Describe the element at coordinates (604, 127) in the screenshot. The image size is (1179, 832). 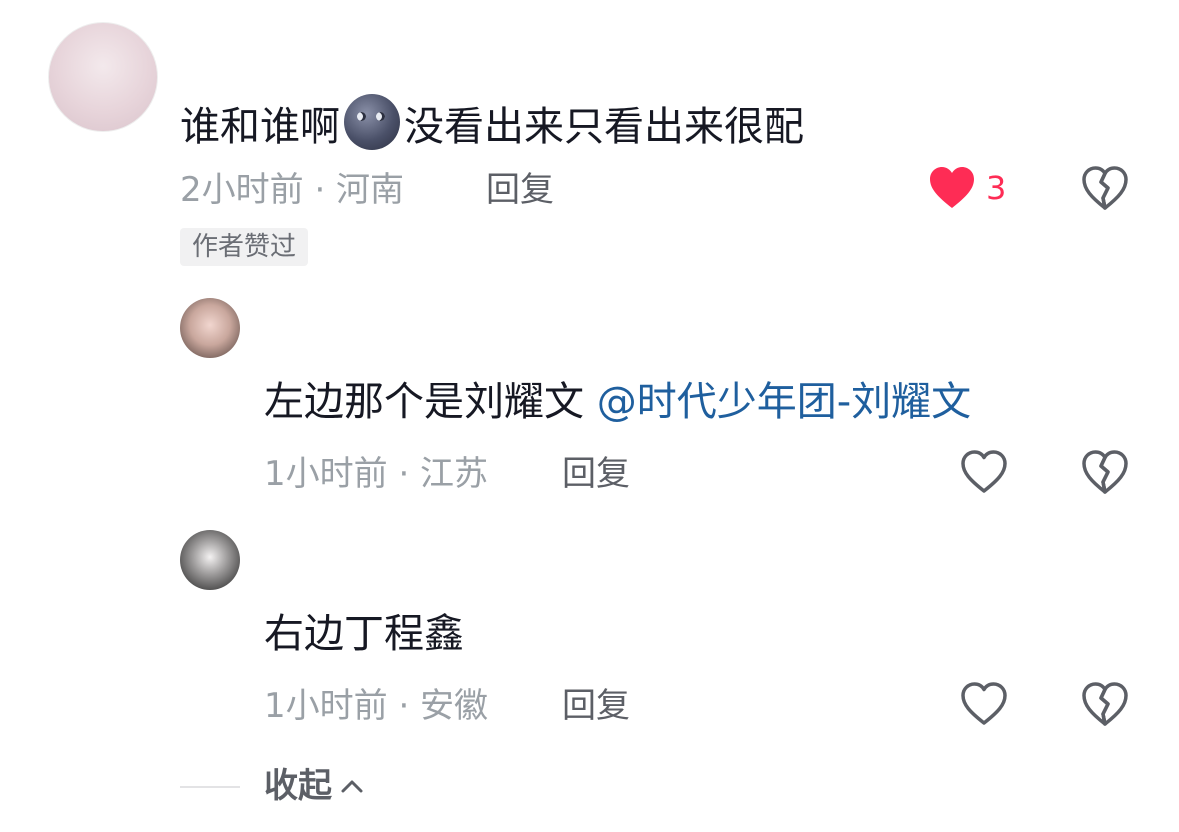
I see `comment-text-part-2: 没看出来只看出来很配` at that location.